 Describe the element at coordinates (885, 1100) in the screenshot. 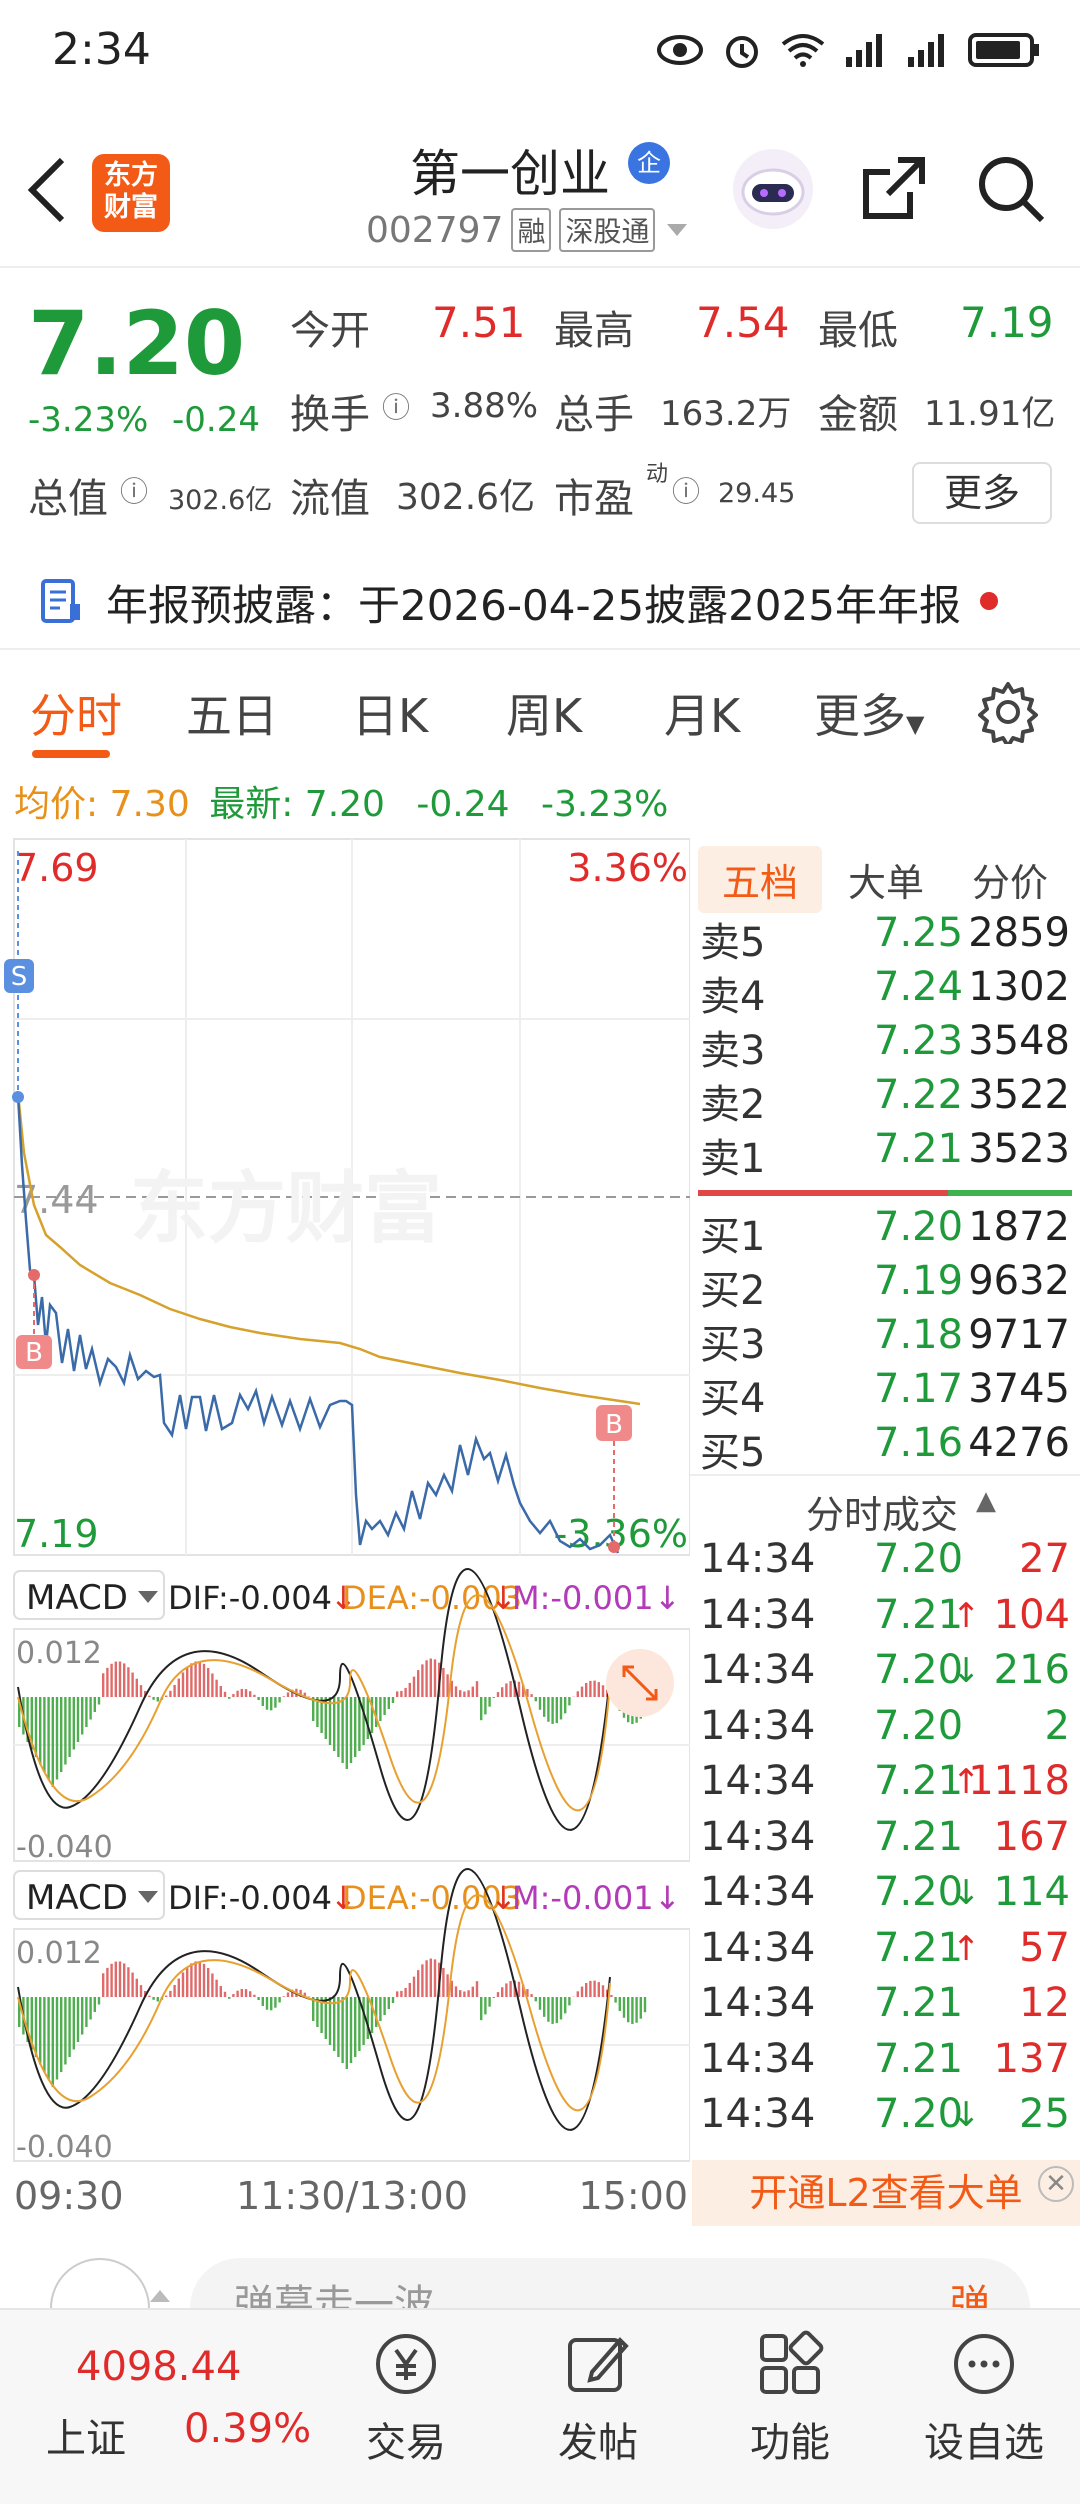

I see `ask-row: 卖2 7.22 3522` at that location.